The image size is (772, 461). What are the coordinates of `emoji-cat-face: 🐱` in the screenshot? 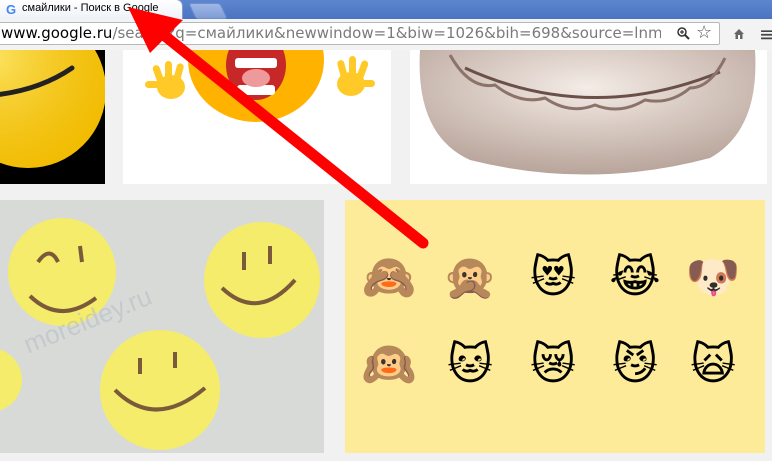 It's located at (470, 364).